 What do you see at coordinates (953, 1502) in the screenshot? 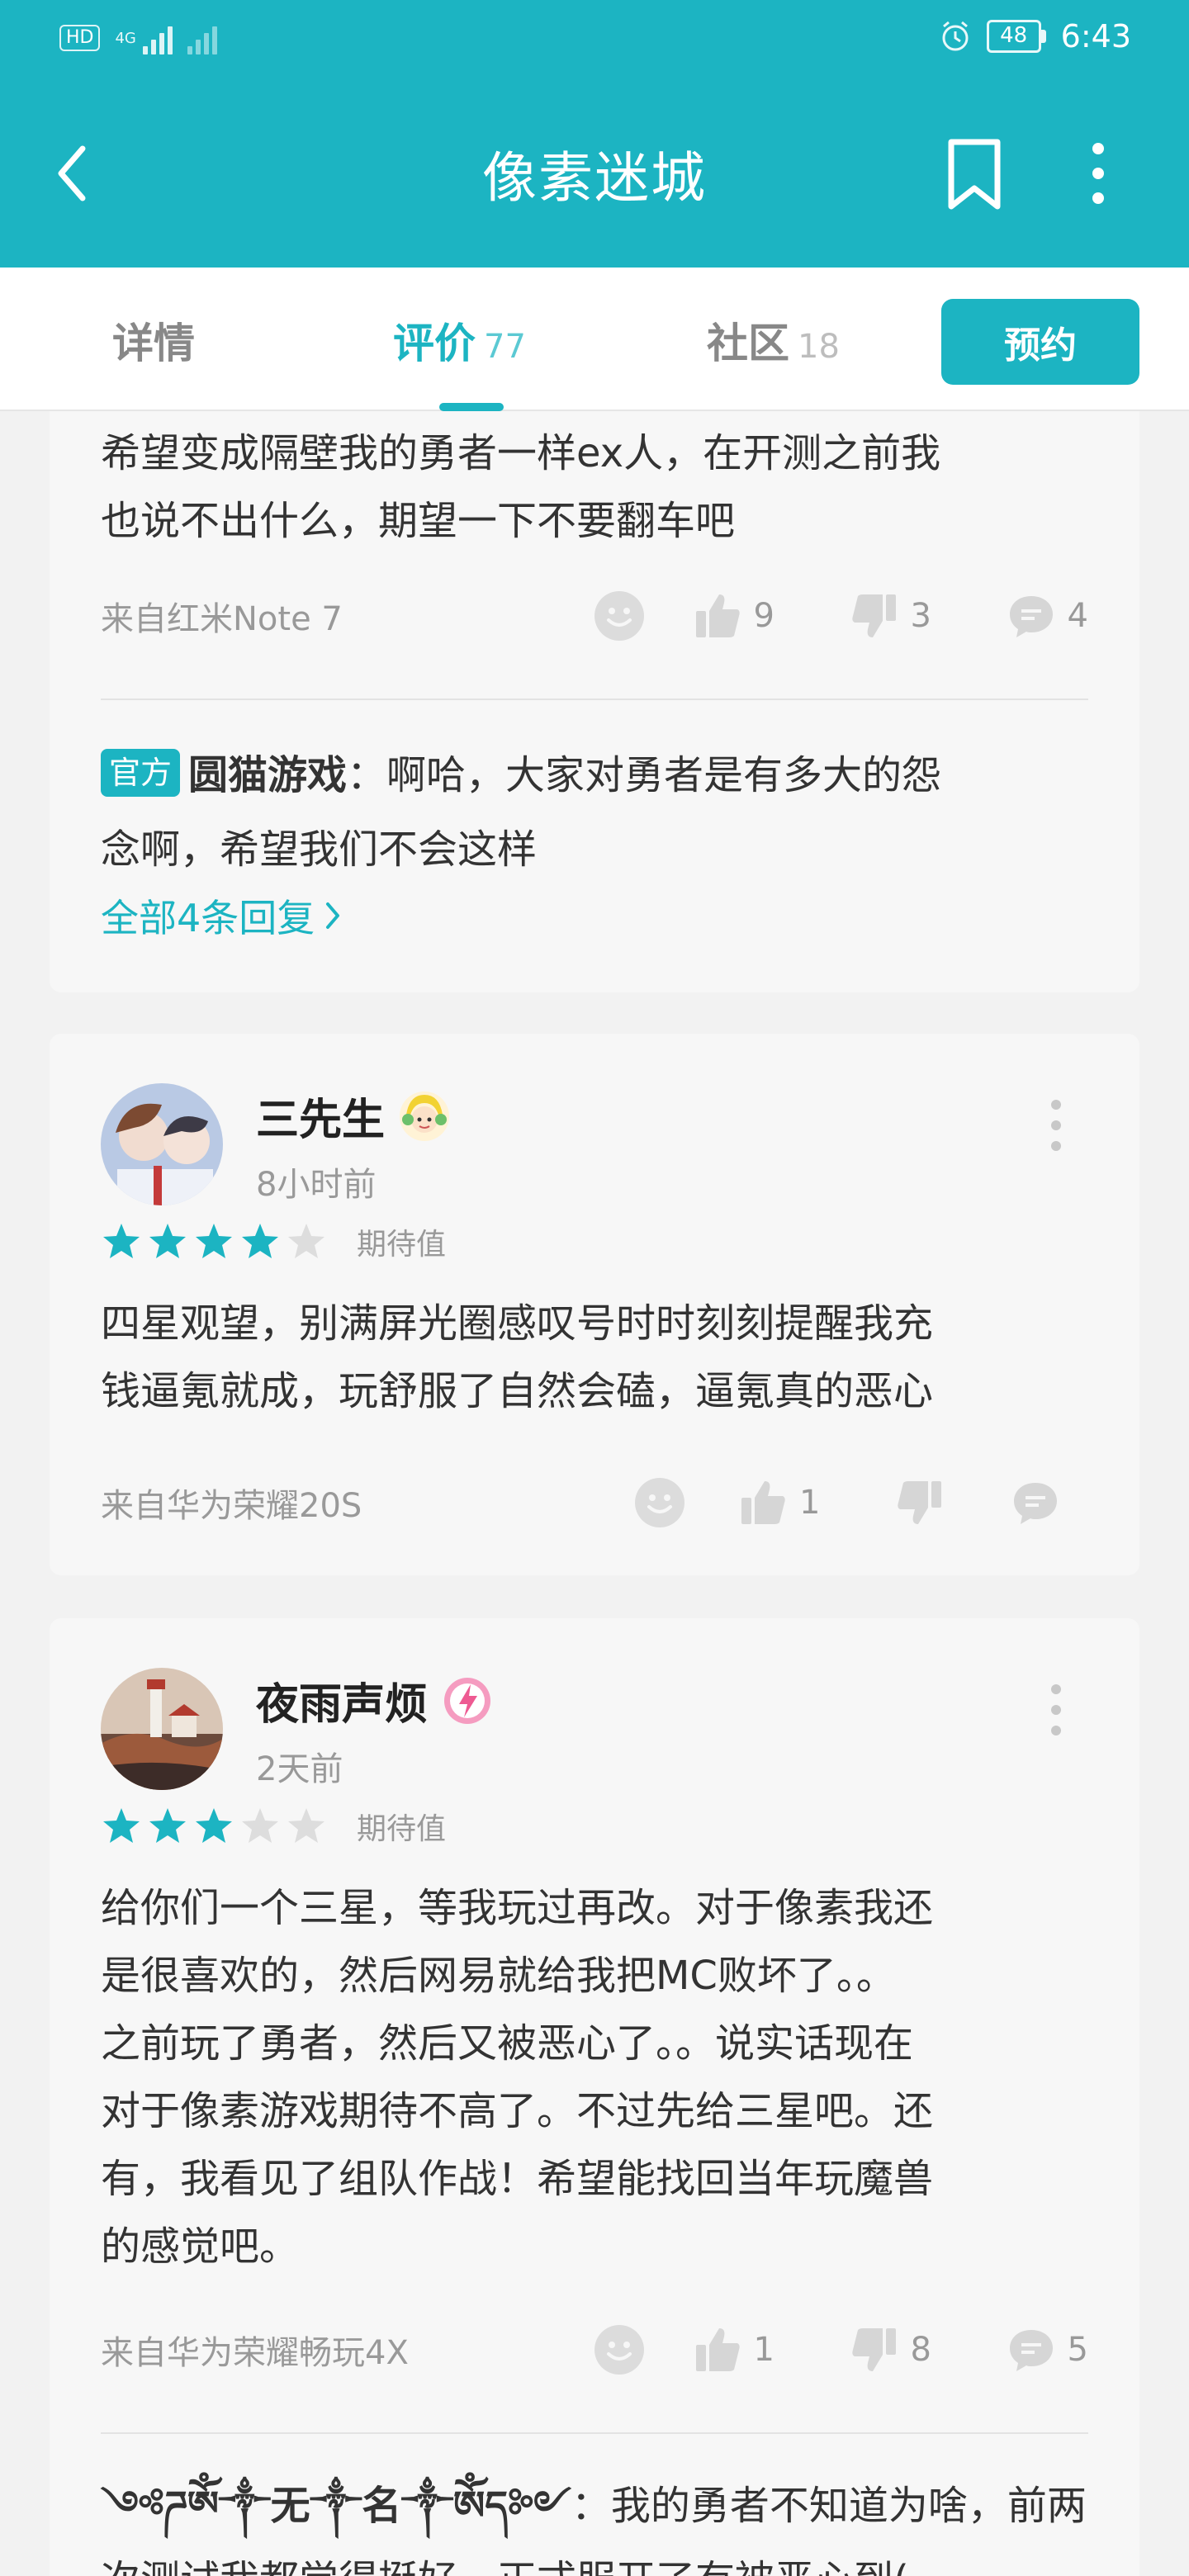
I see `dislike-button` at bounding box center [953, 1502].